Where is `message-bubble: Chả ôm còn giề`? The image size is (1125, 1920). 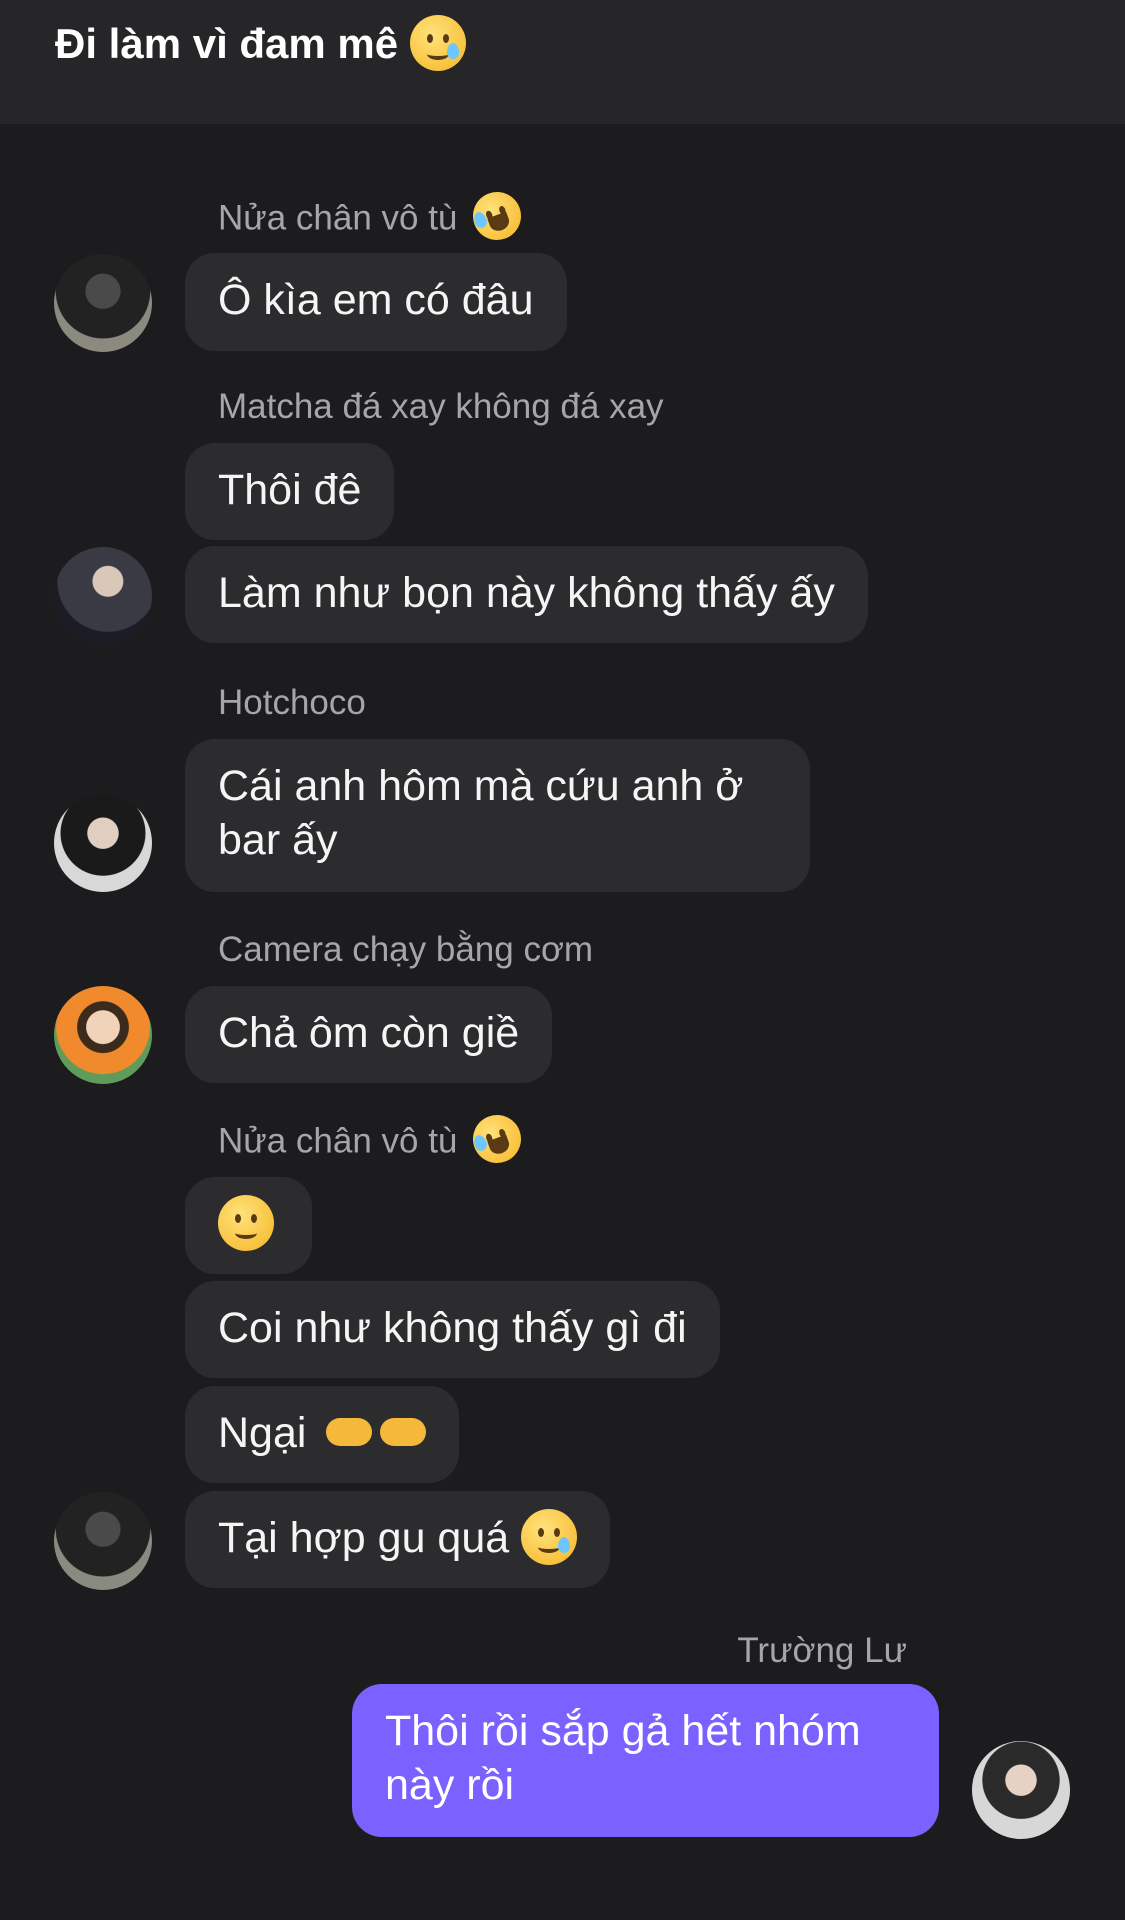
message-bubble: Chả ôm còn giề is located at coordinates (369, 1034).